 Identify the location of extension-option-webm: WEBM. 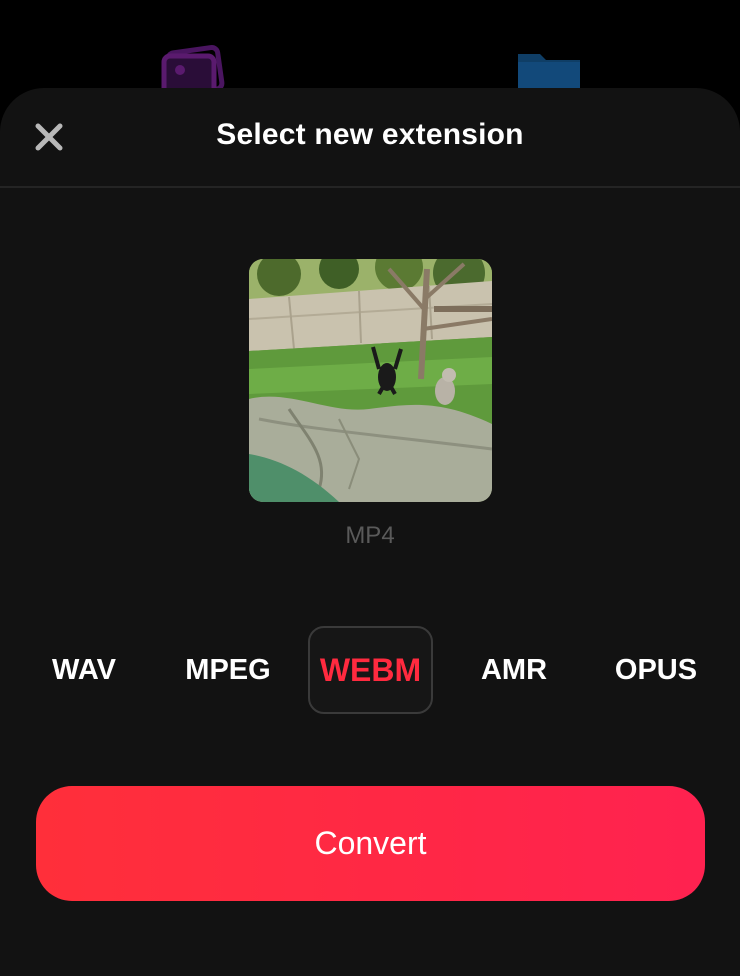
(370, 670).